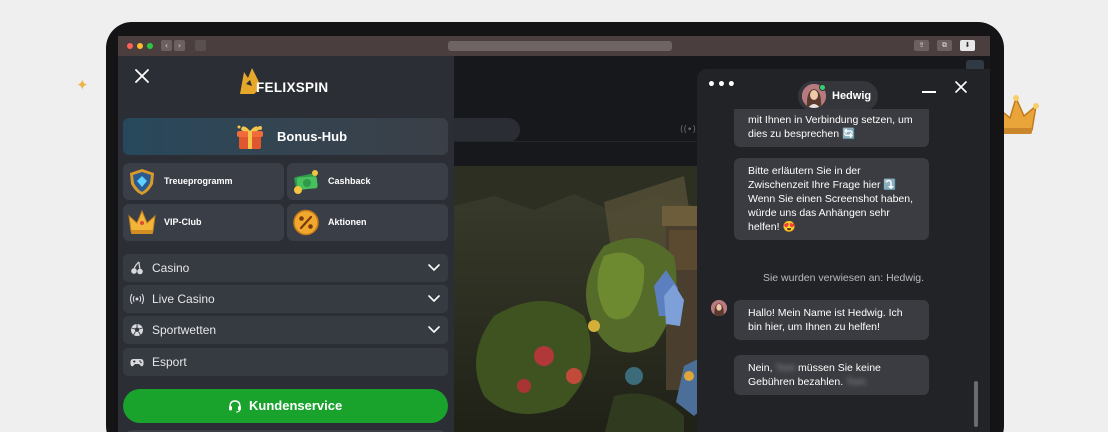 Image resolution: width=1108 pixels, height=432 pixels. Describe the element at coordinates (890, 185) in the screenshot. I see `arrow-emoji-icon: ⤵️` at that location.